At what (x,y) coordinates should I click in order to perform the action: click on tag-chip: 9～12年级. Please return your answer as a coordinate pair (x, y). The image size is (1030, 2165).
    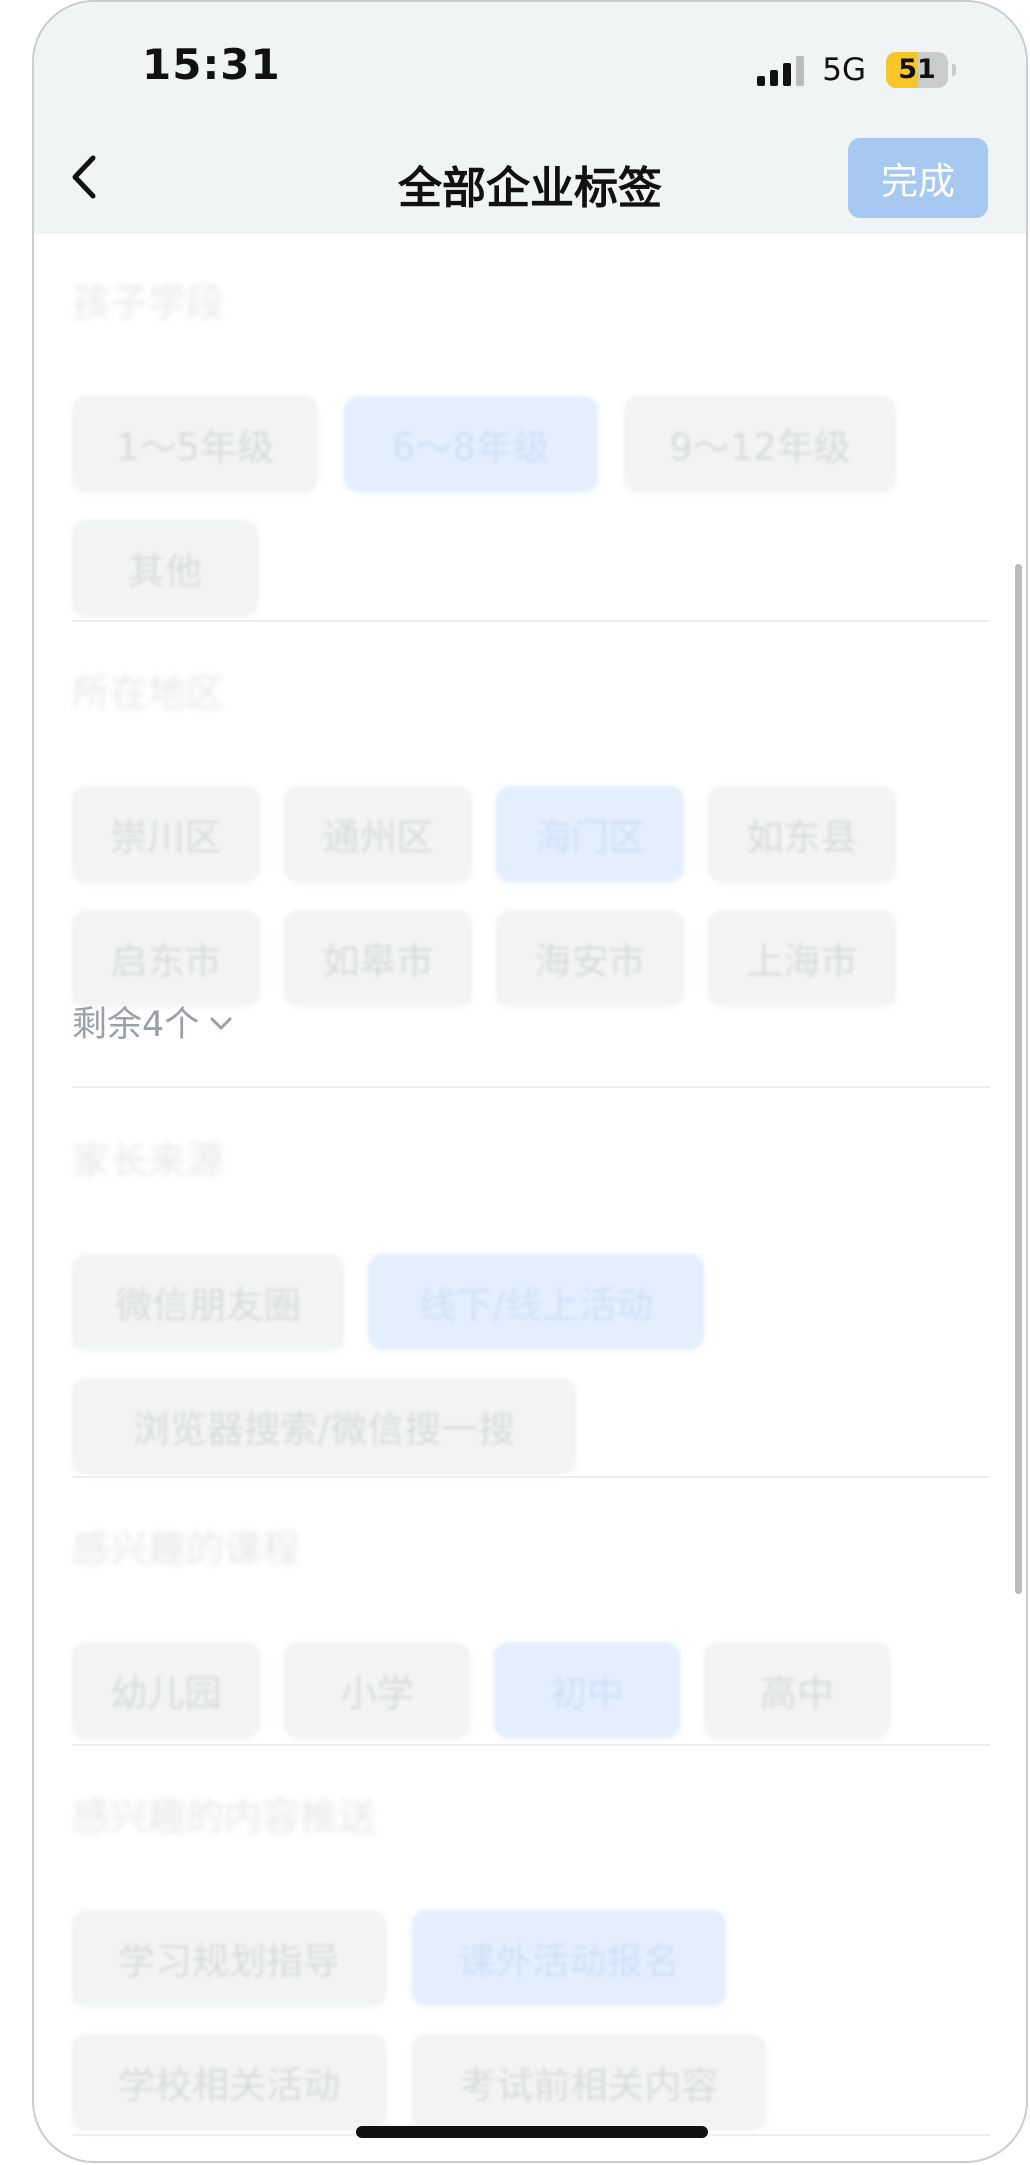
    Looking at the image, I should click on (760, 444).